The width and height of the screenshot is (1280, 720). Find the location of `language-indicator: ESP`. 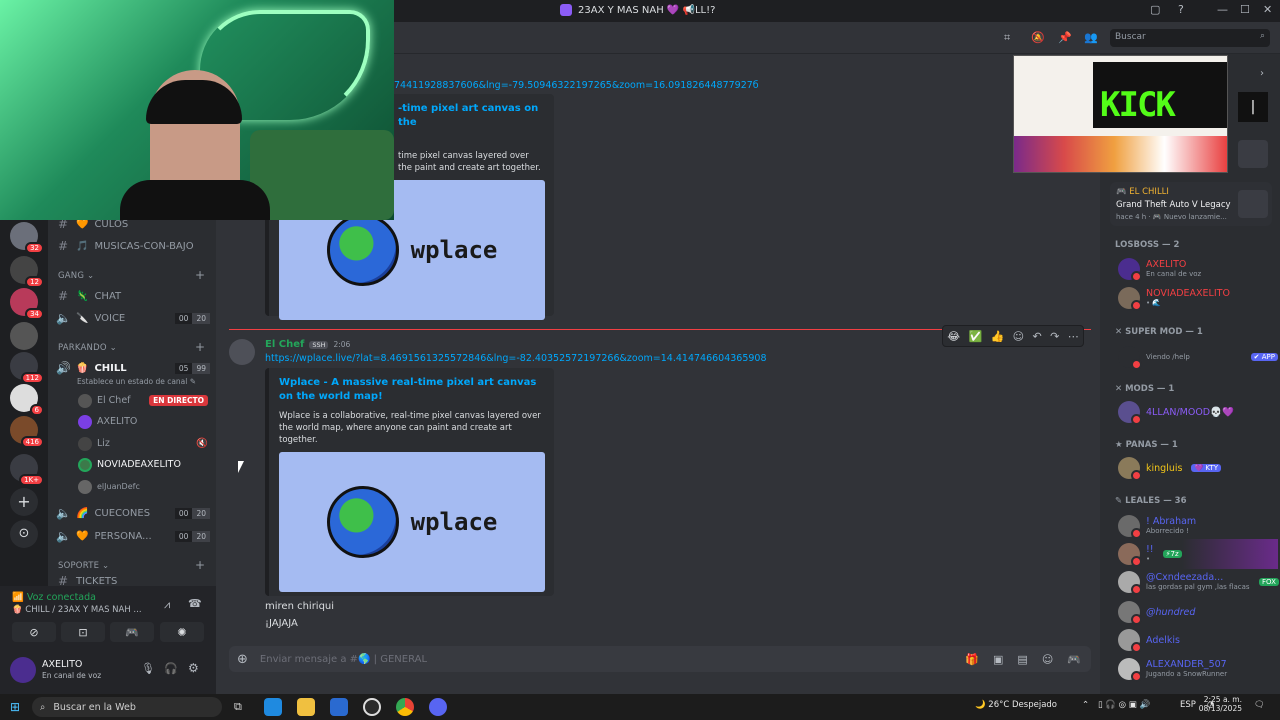

language-indicator: ESP is located at coordinates (1188, 705).